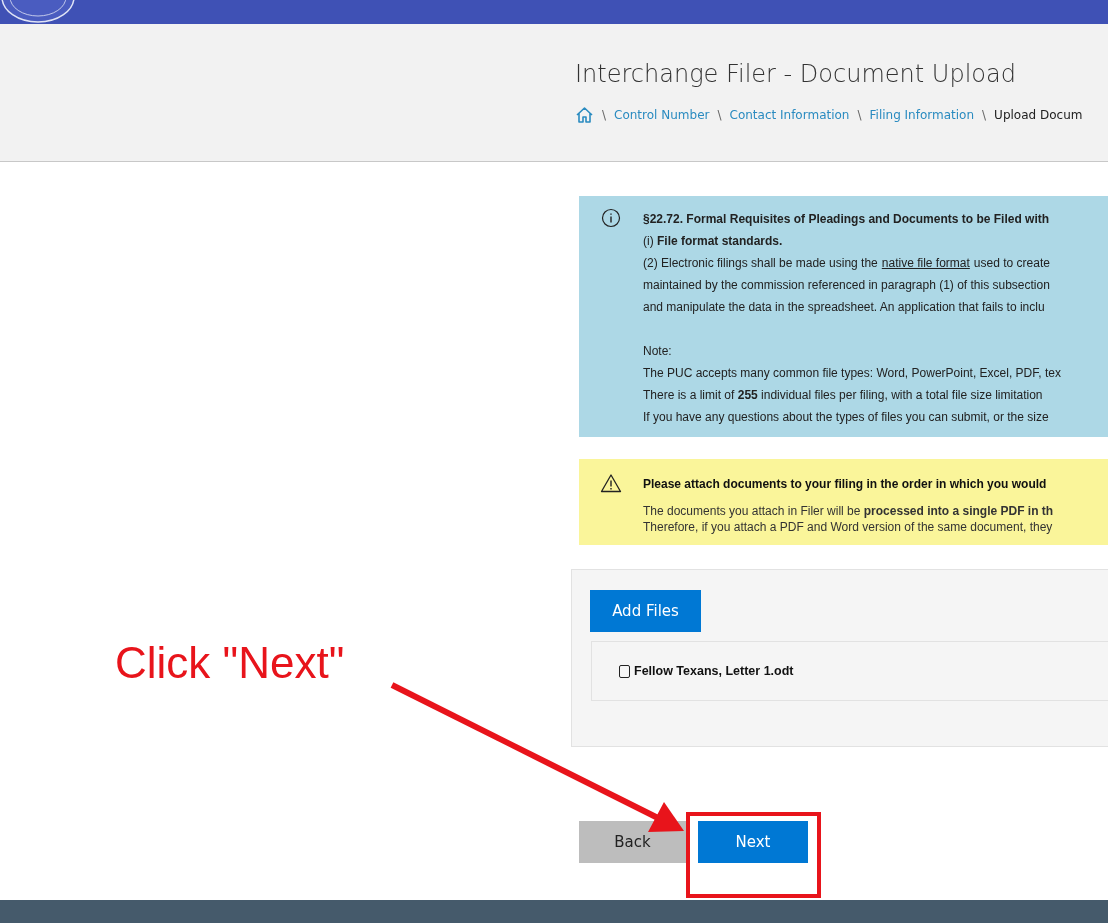 This screenshot has height=923, width=1108. I want to click on back-button: Back, so click(632, 842).